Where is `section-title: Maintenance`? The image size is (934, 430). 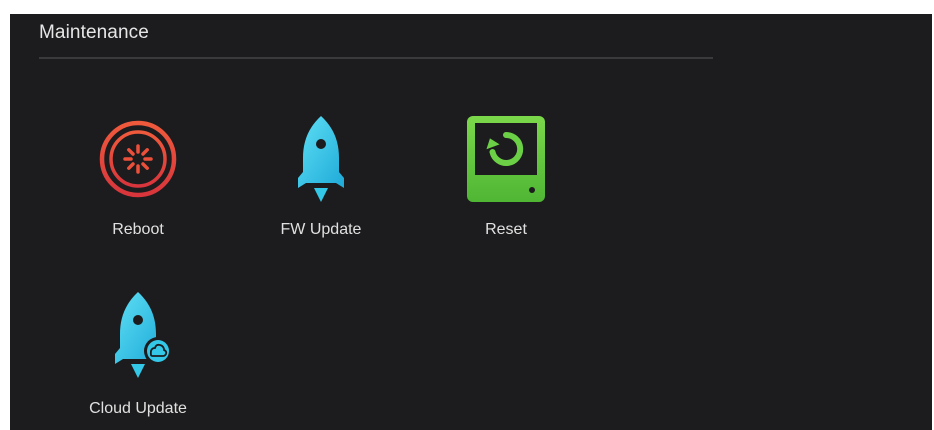 section-title: Maintenance is located at coordinates (94, 32).